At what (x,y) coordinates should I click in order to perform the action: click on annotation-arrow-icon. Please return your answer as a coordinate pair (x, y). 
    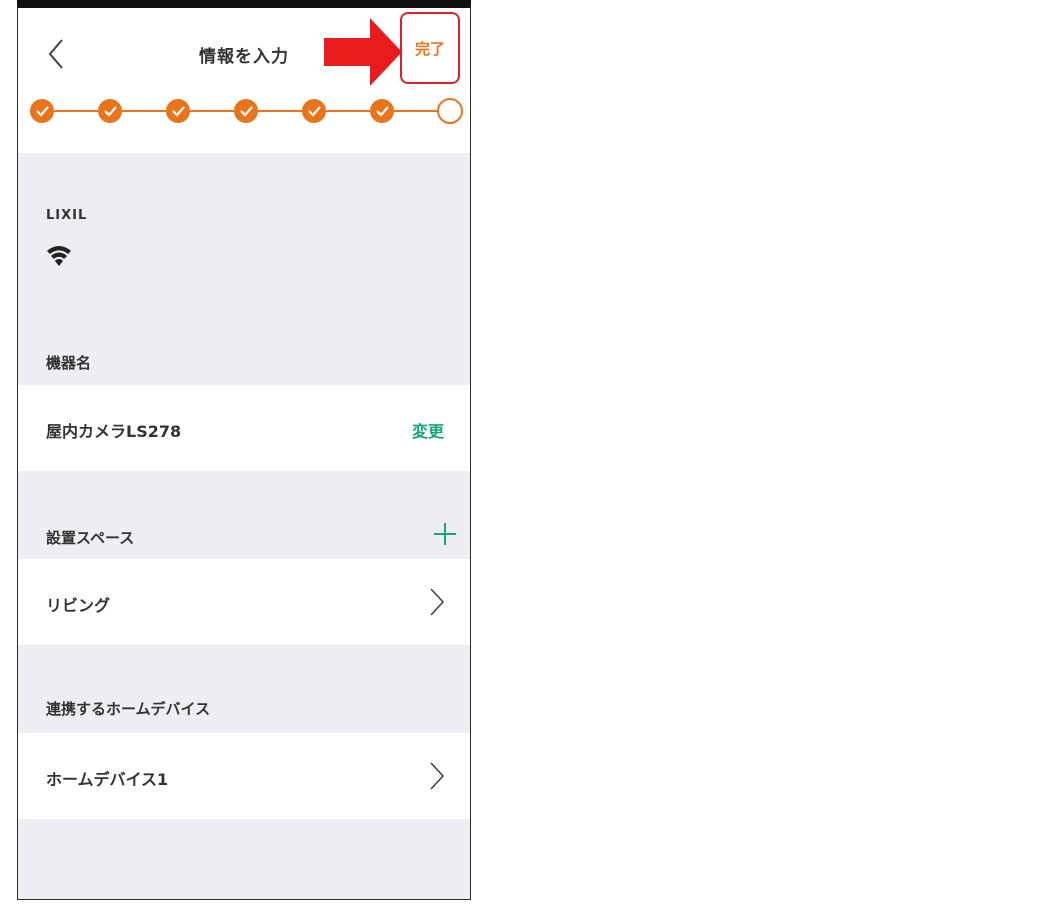
    Looking at the image, I should click on (363, 52).